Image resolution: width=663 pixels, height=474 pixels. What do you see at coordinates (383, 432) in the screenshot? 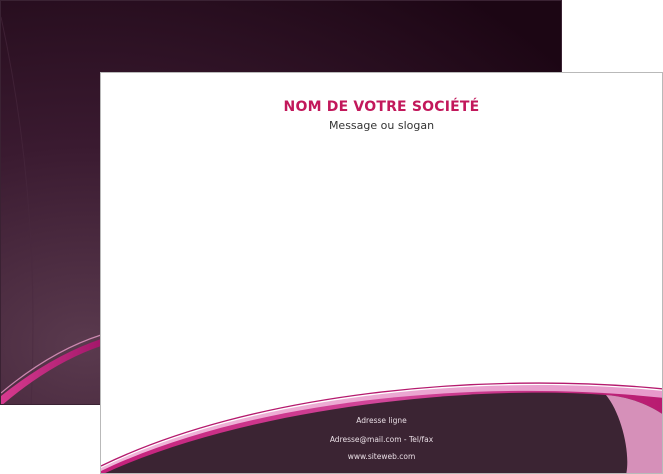
I see `dark-footer` at bounding box center [383, 432].